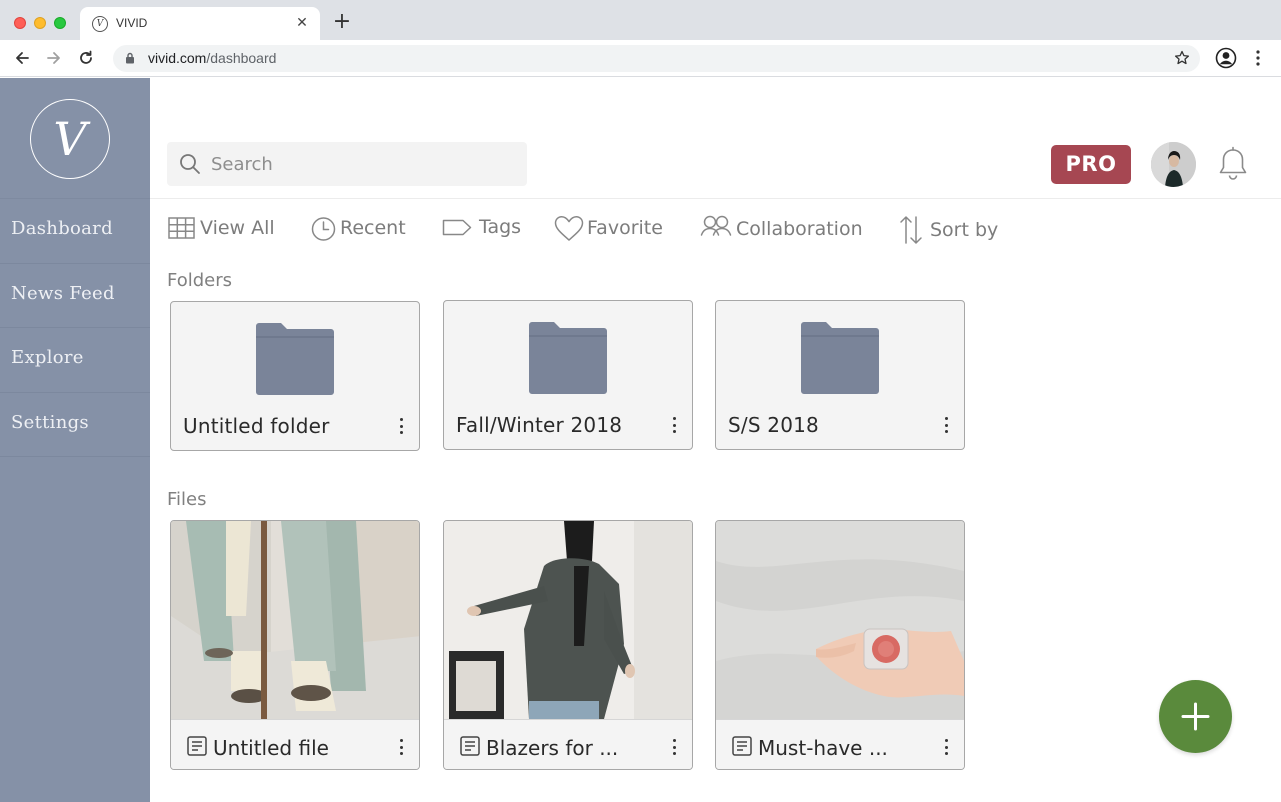 The height and width of the screenshot is (802, 1281). I want to click on sidebar-nav: Dashboard News Feed Explore Settings, so click(75, 327).